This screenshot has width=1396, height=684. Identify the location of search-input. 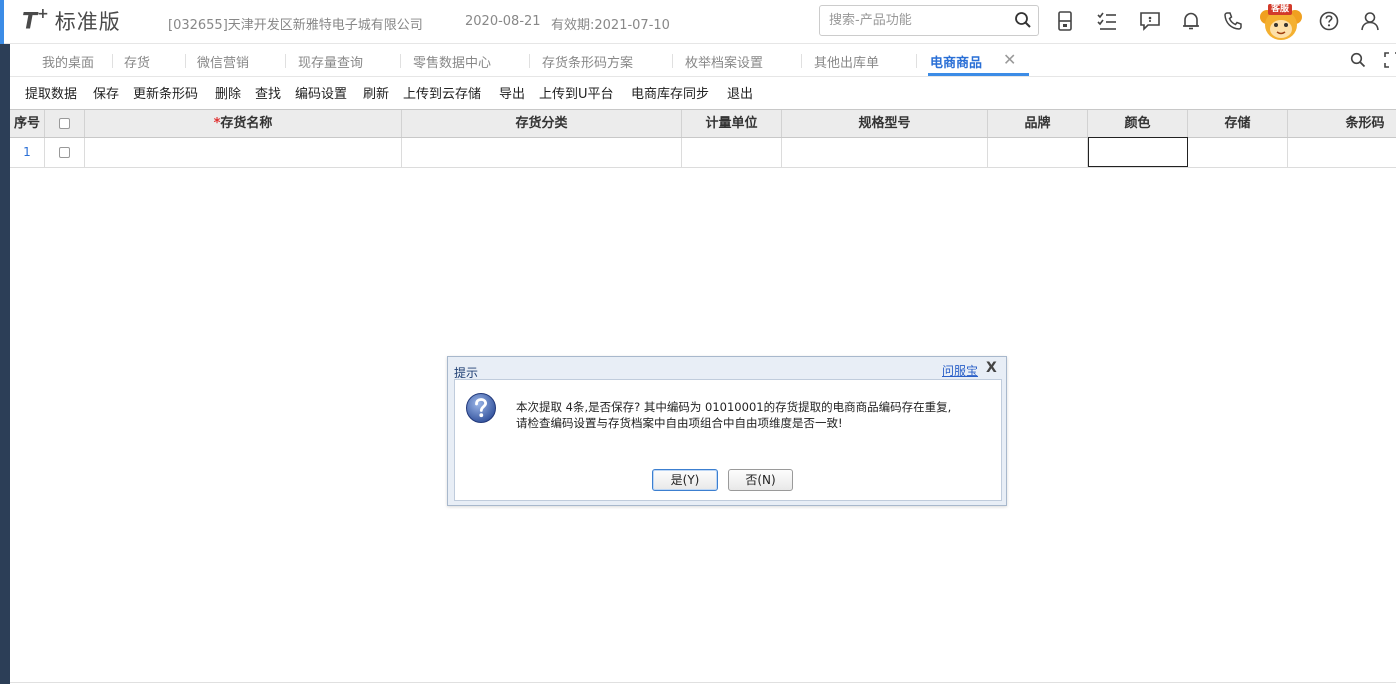
(919, 20).